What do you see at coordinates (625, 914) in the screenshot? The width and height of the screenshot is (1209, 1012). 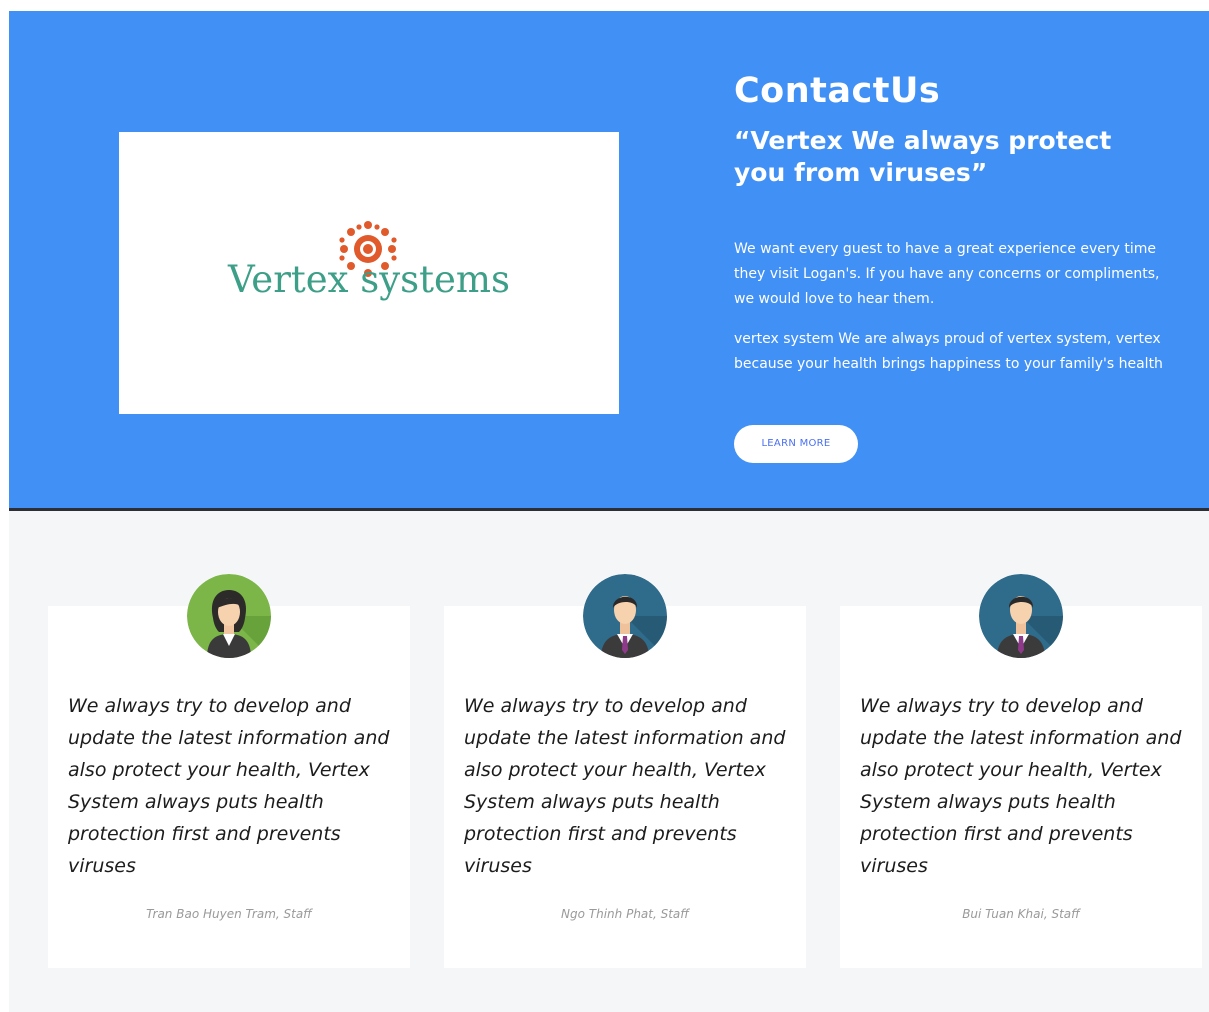 I see `testimonial-author: Ngo Thinh Phat, Staff` at bounding box center [625, 914].